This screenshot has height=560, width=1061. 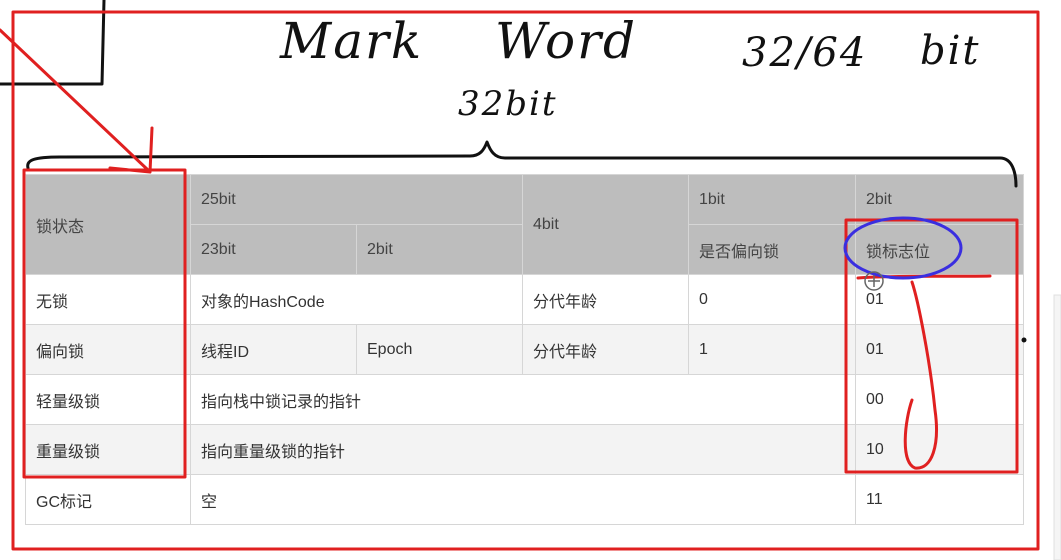 I want to click on row-hashcode: 对象的HashCode, so click(x=356, y=299).